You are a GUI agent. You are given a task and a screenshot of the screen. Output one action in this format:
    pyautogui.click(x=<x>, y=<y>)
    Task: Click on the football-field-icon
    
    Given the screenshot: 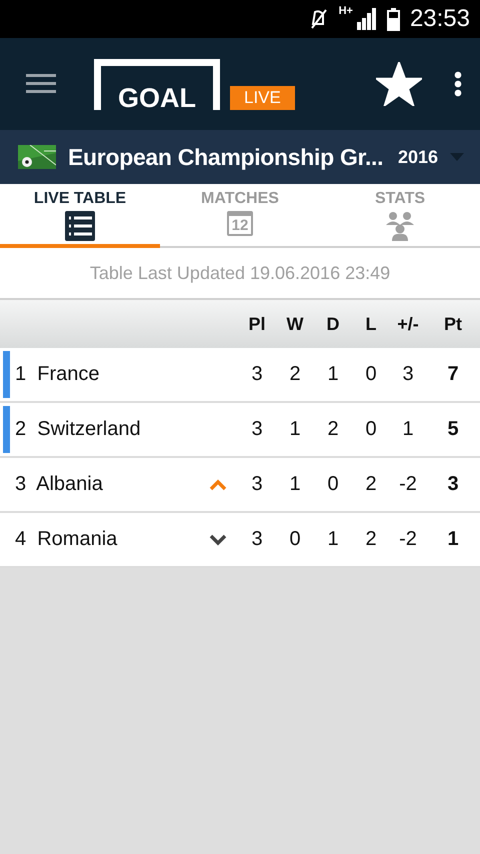 What is the action you would take?
    pyautogui.click(x=37, y=157)
    